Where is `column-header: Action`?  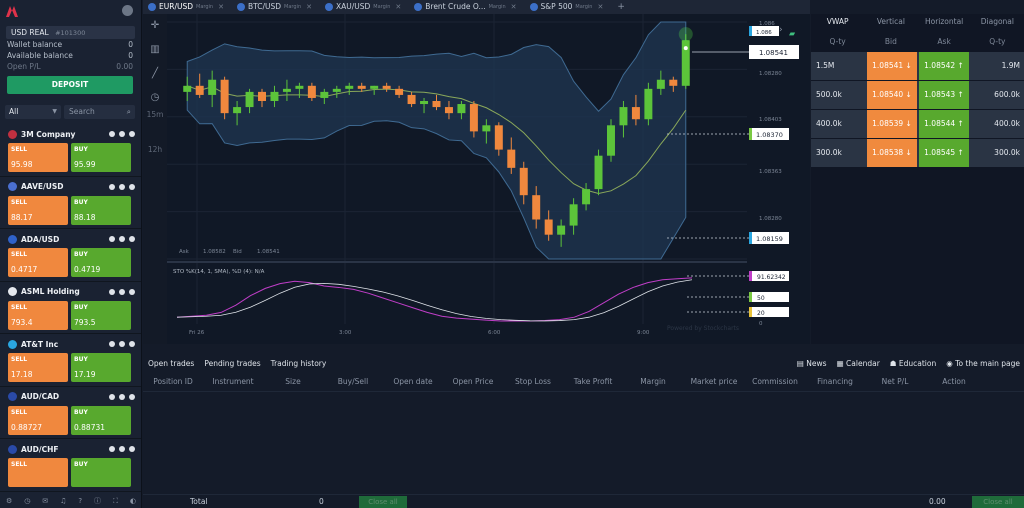
column-header: Action is located at coordinates (954, 381).